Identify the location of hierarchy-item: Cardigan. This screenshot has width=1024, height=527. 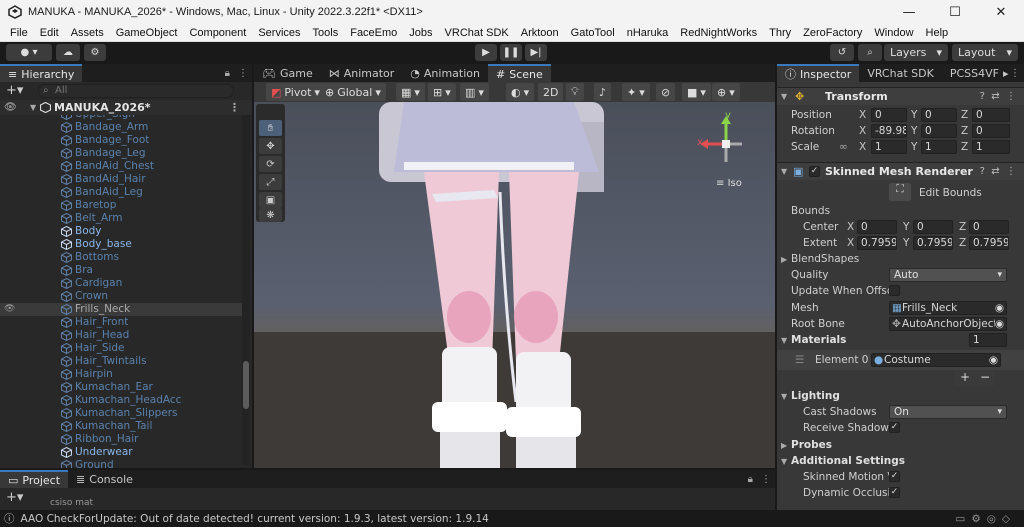
(121, 283).